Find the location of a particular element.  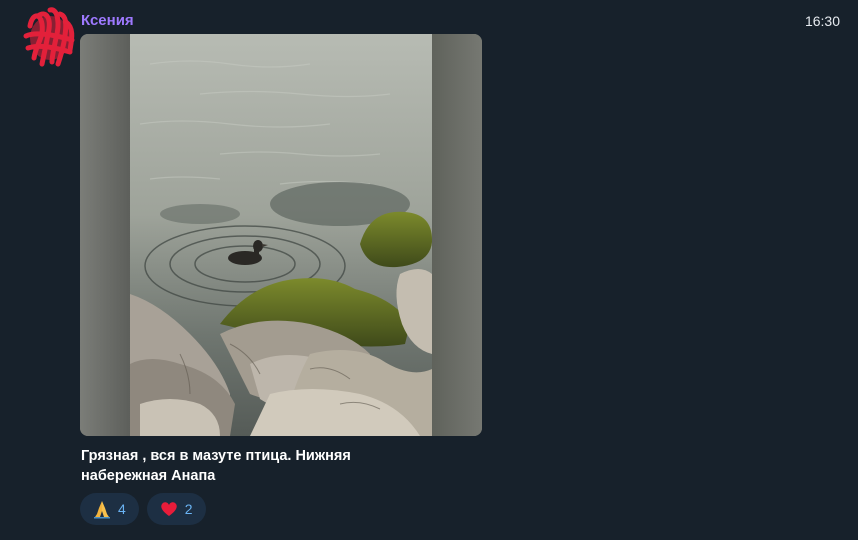

message-time: 16:30 is located at coordinates (822, 21).